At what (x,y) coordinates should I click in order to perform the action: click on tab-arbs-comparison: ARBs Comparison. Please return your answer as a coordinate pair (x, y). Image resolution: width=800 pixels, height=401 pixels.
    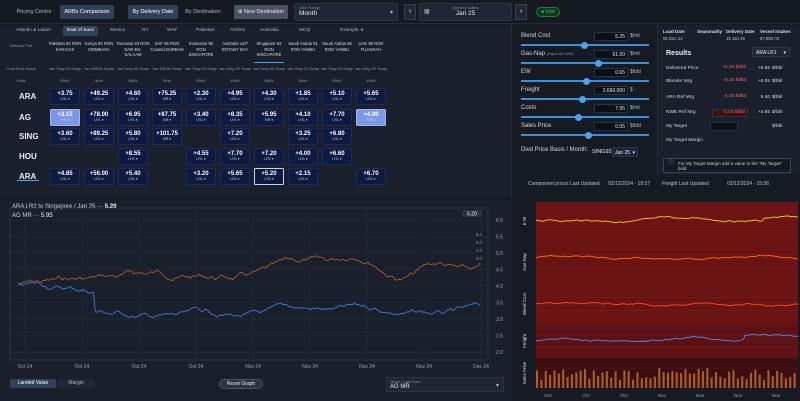
    Looking at the image, I should click on (87, 12).